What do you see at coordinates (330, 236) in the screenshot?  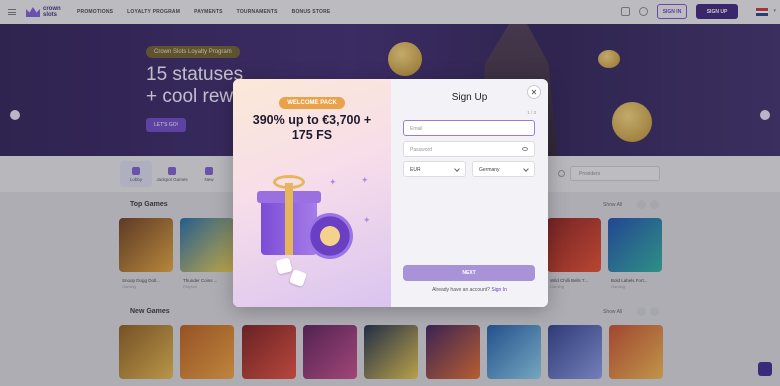 I see `casino-chip-illustration` at bounding box center [330, 236].